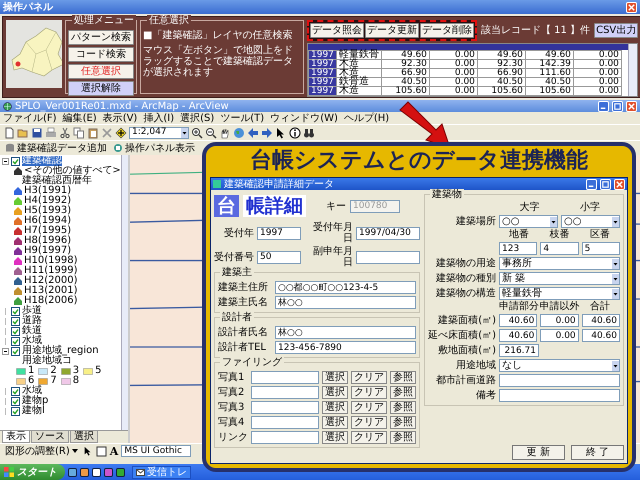  Describe the element at coordinates (559, 263) in the screenshot. I see `dropdown: 事務所` at that location.